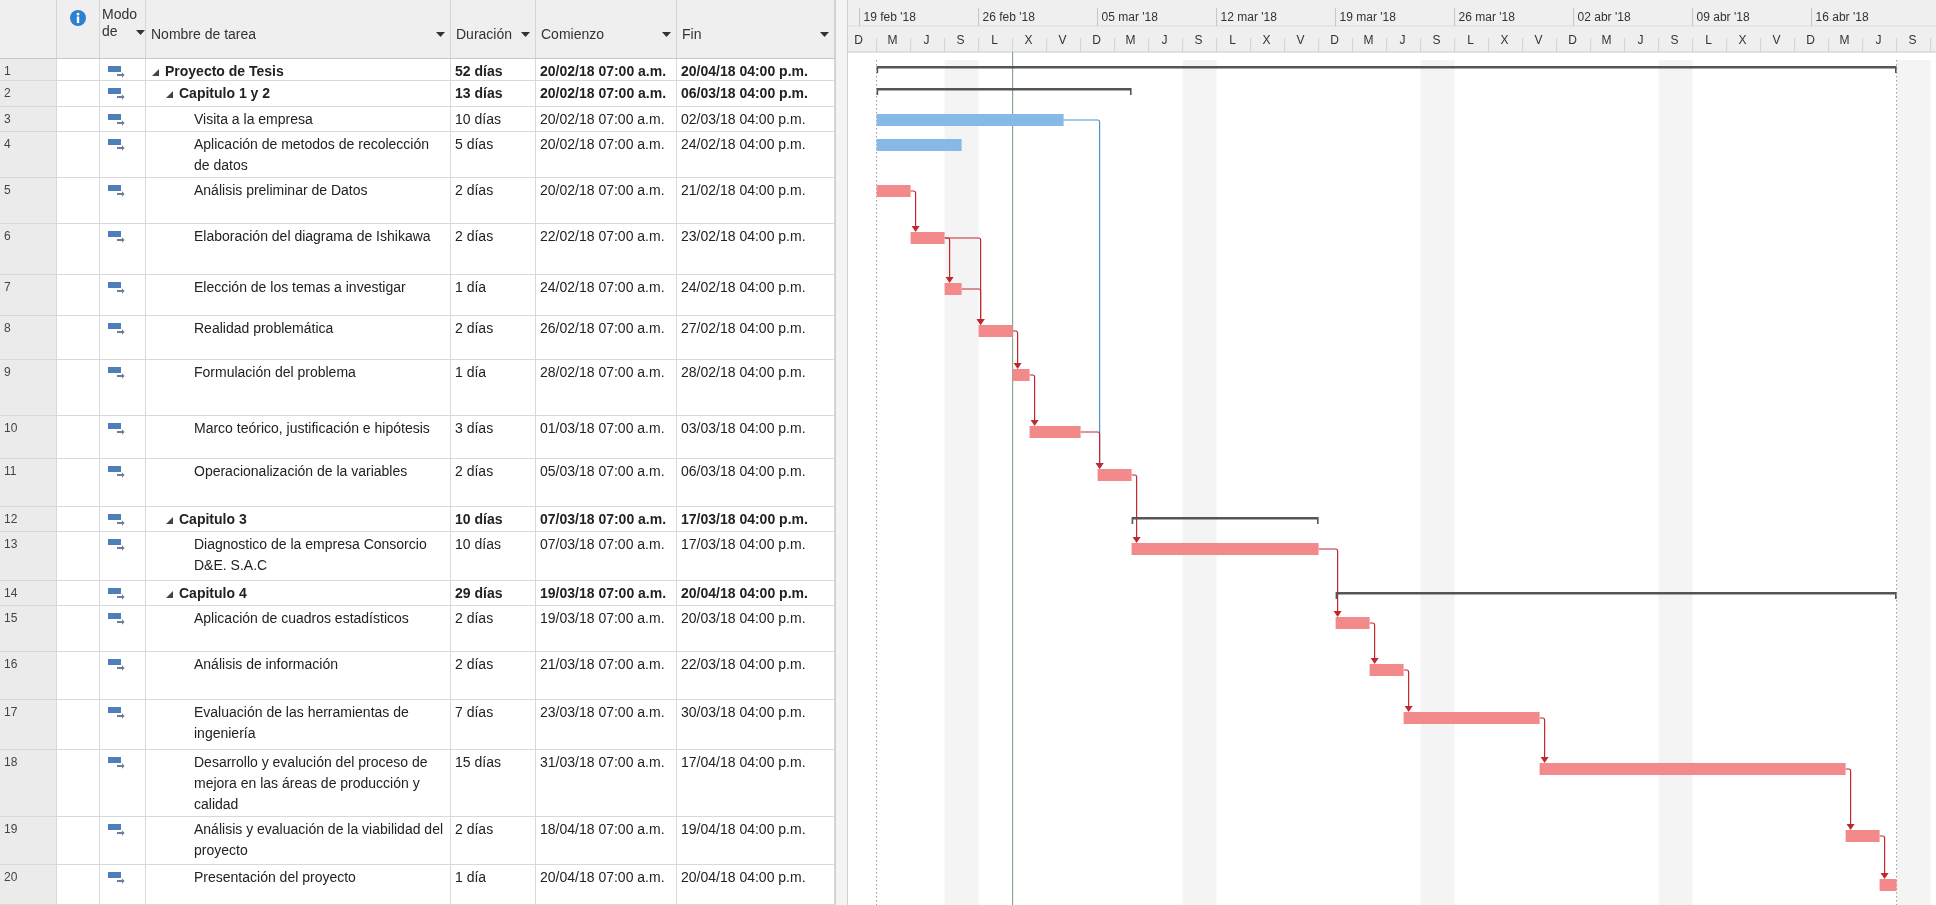  Describe the element at coordinates (7, 144) in the screenshot. I see `row-number: 4` at that location.